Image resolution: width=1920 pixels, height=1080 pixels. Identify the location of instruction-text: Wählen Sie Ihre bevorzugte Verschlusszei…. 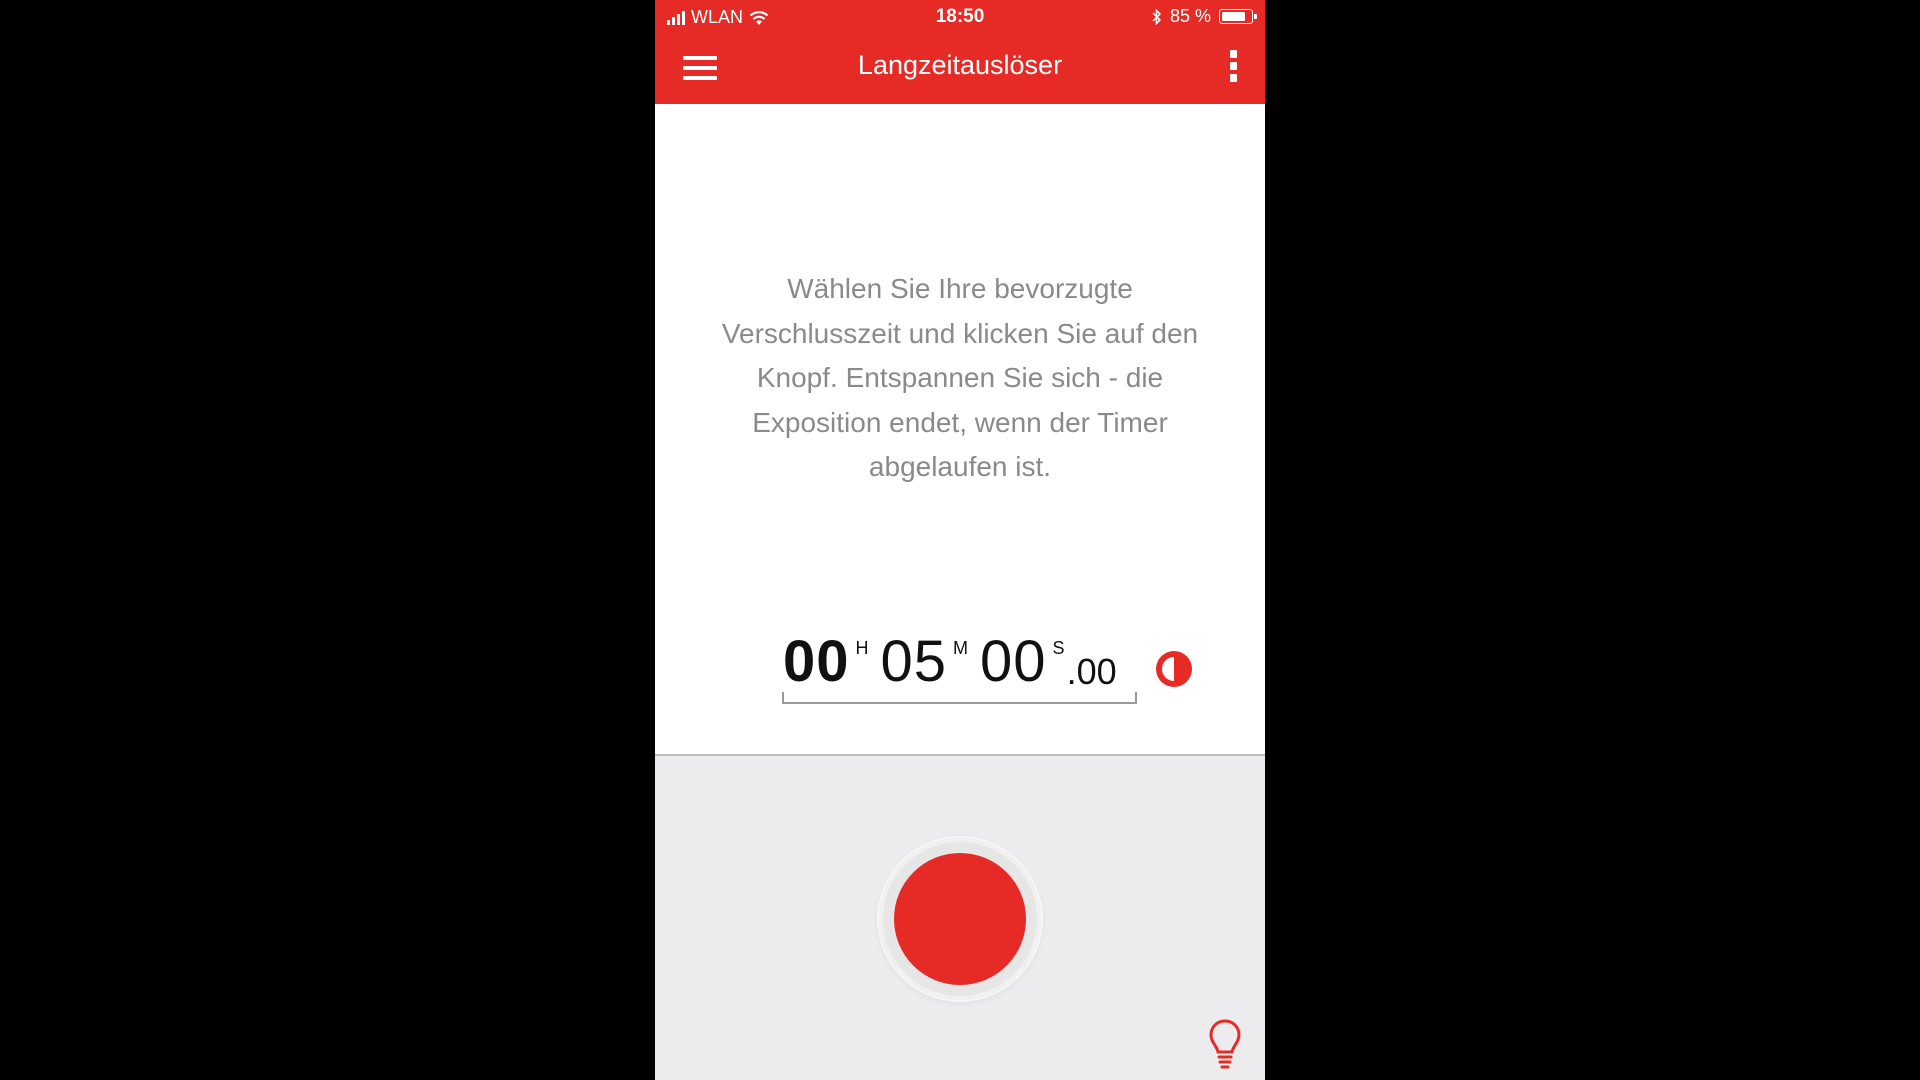
(960, 377).